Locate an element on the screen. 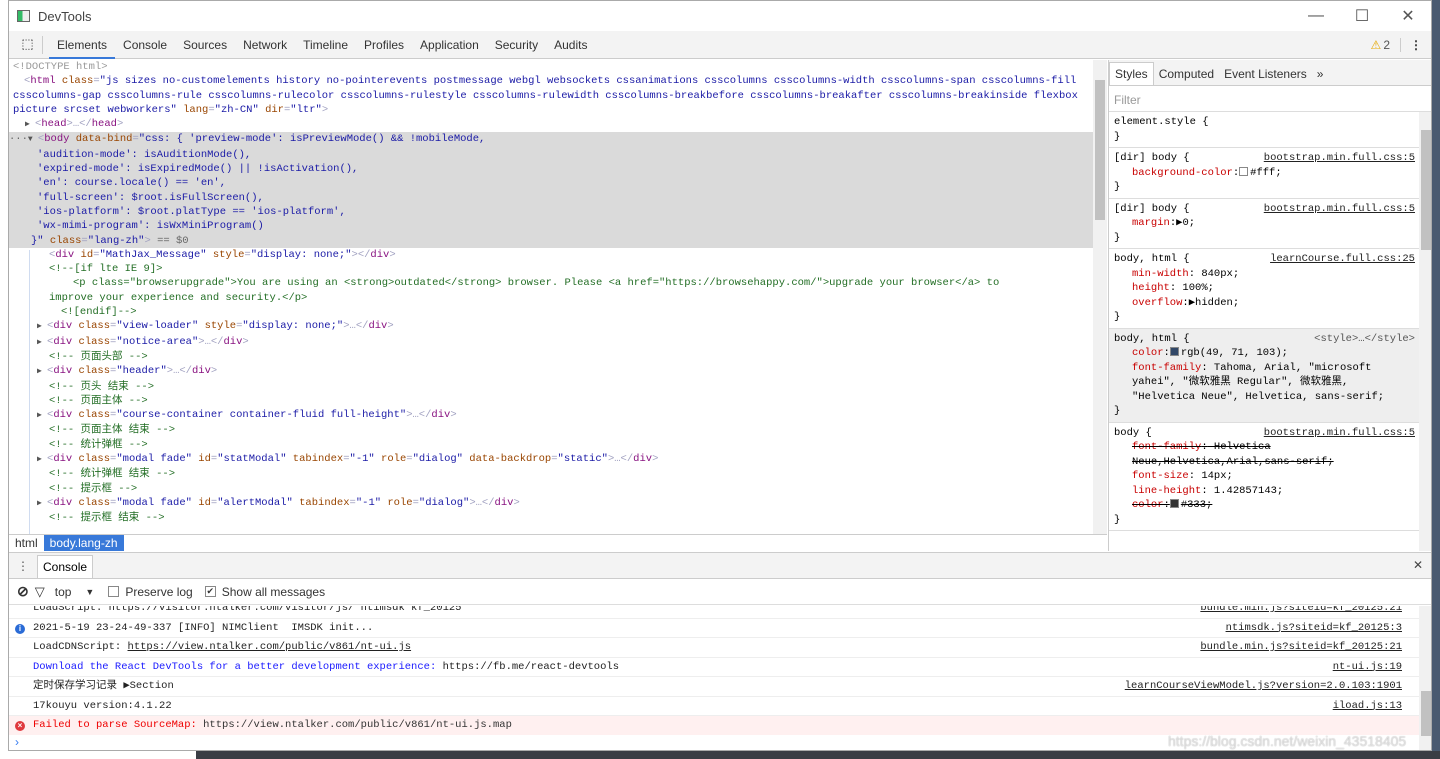 The width and height of the screenshot is (1440, 759). dom-node-line: <!-- 提示框 --> is located at coordinates (551, 489).